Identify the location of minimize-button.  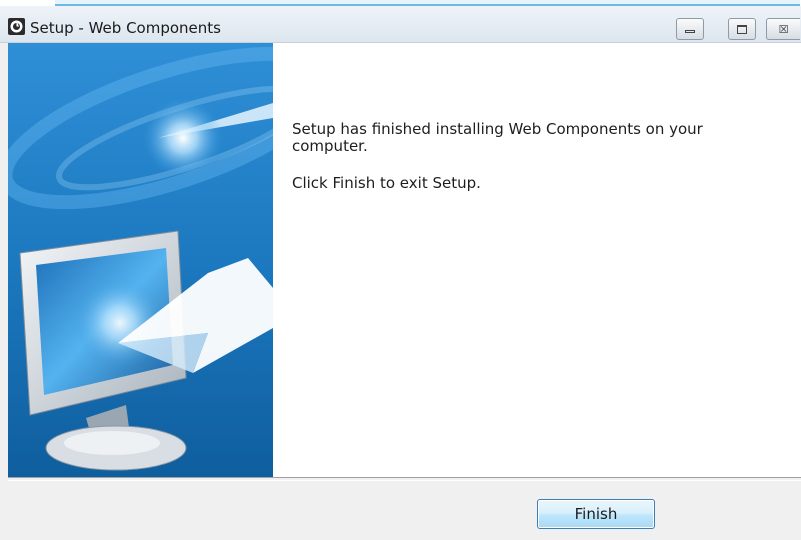
(690, 29).